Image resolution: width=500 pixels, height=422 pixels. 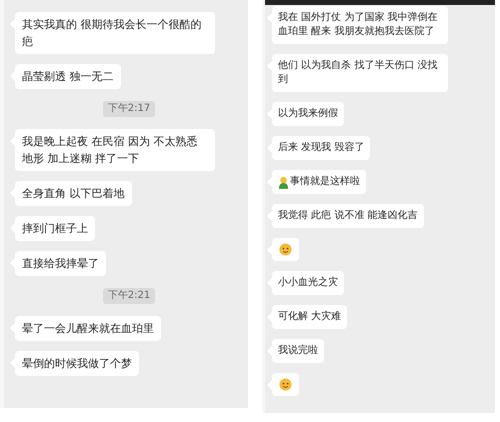 What do you see at coordinates (321, 148) in the screenshot?
I see `message-bubble: 后来 发现我 毁容了` at bounding box center [321, 148].